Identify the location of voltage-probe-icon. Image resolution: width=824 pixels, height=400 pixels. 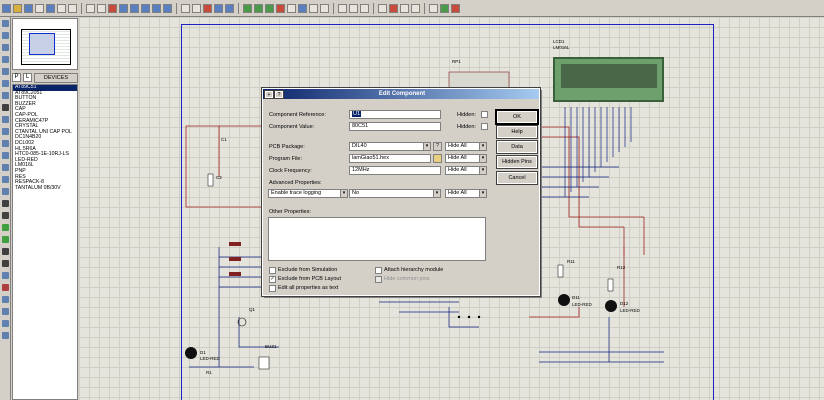
(5, 167).